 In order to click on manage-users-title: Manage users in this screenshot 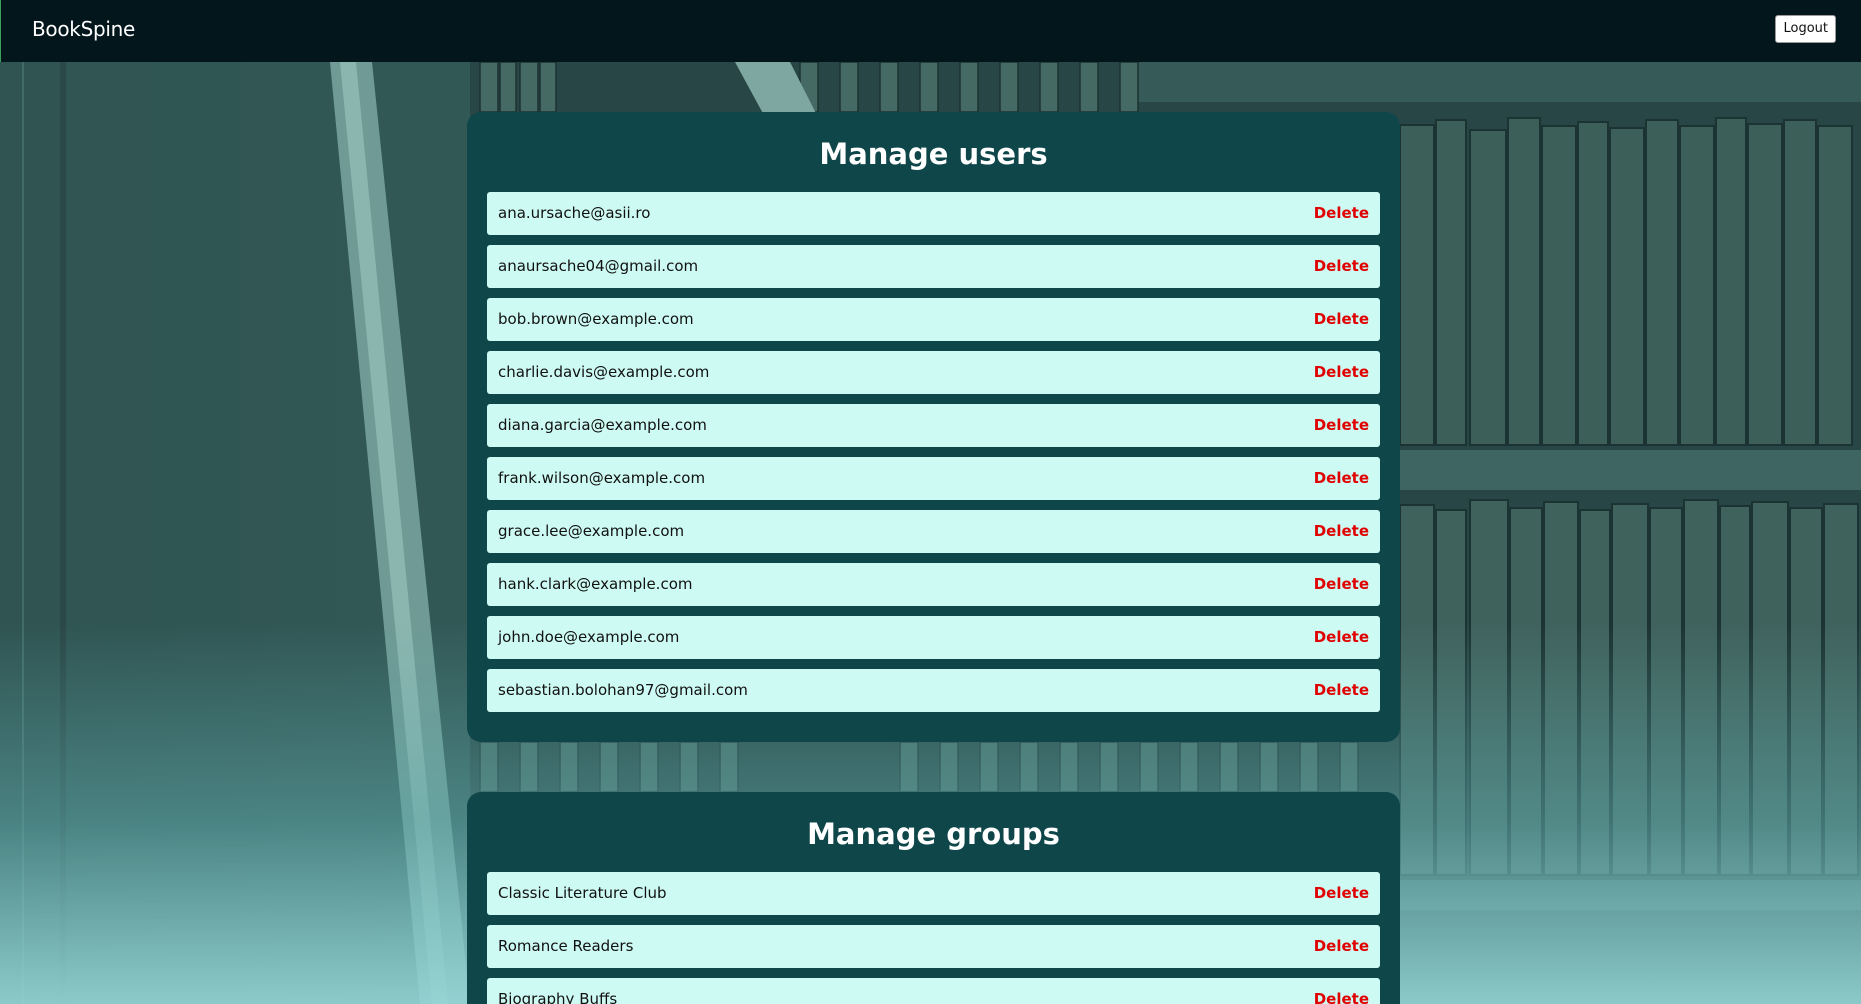, I will do `click(933, 154)`.